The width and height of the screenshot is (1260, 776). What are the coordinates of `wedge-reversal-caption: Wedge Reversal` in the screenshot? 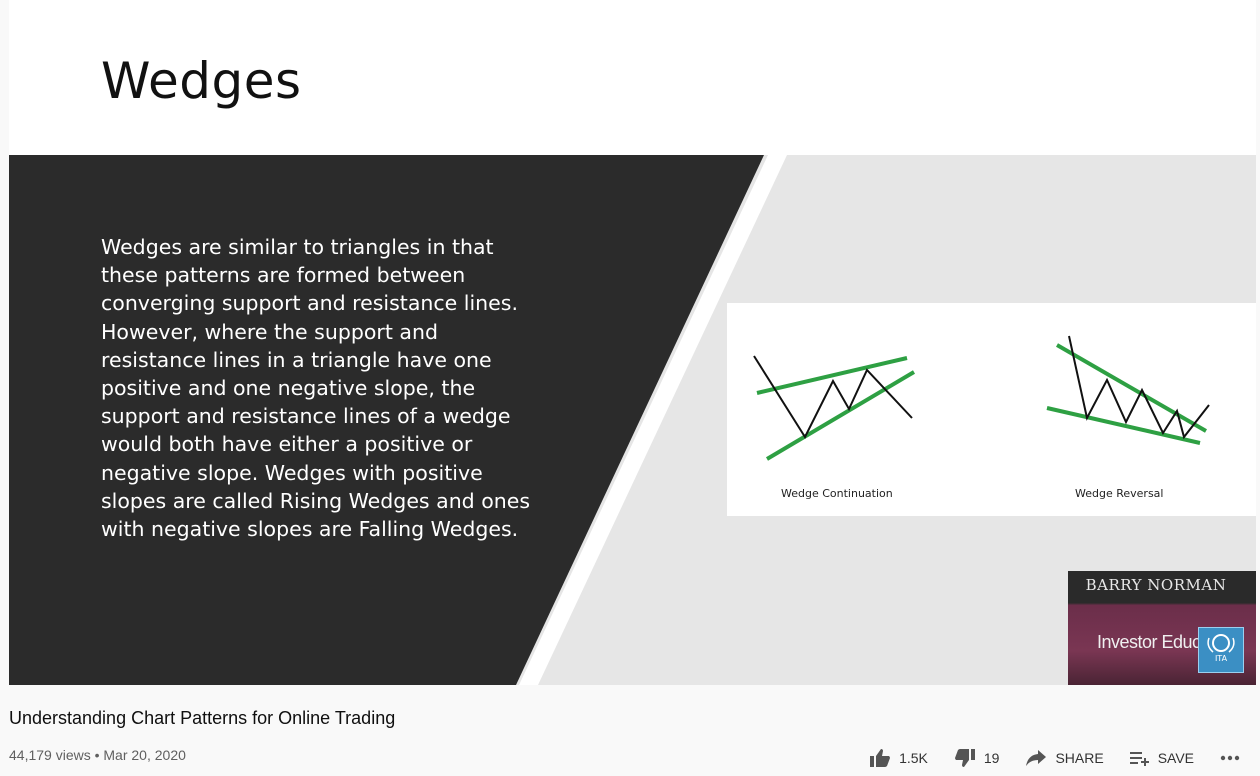 It's located at (1119, 493).